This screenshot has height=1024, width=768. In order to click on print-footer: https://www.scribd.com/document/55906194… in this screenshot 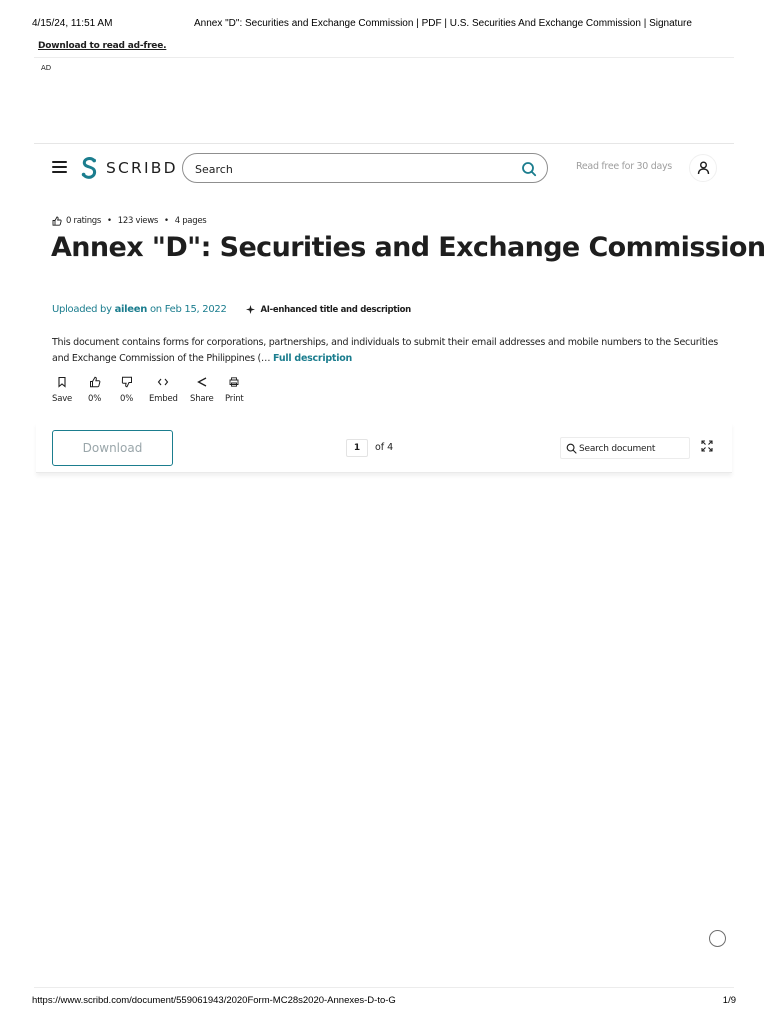, I will do `click(384, 1002)`.